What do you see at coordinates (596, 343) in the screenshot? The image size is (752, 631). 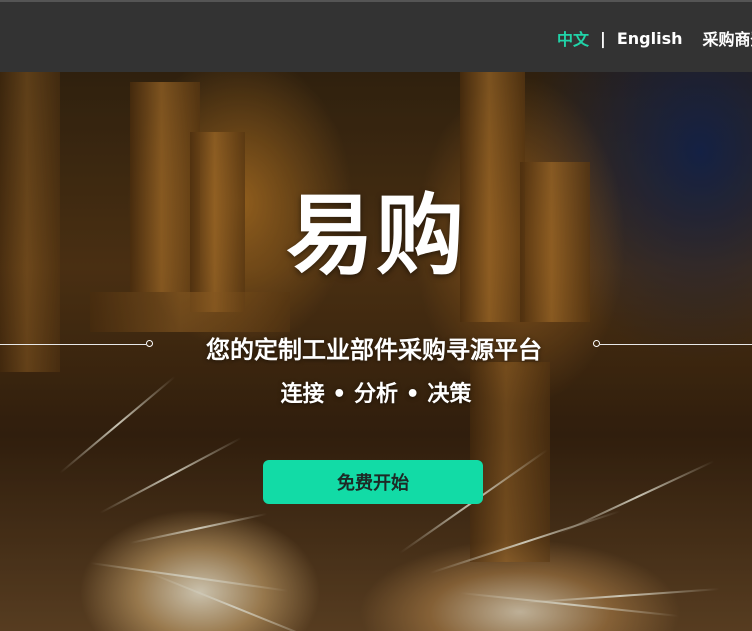 I see `subtitle-ornament-right` at bounding box center [596, 343].